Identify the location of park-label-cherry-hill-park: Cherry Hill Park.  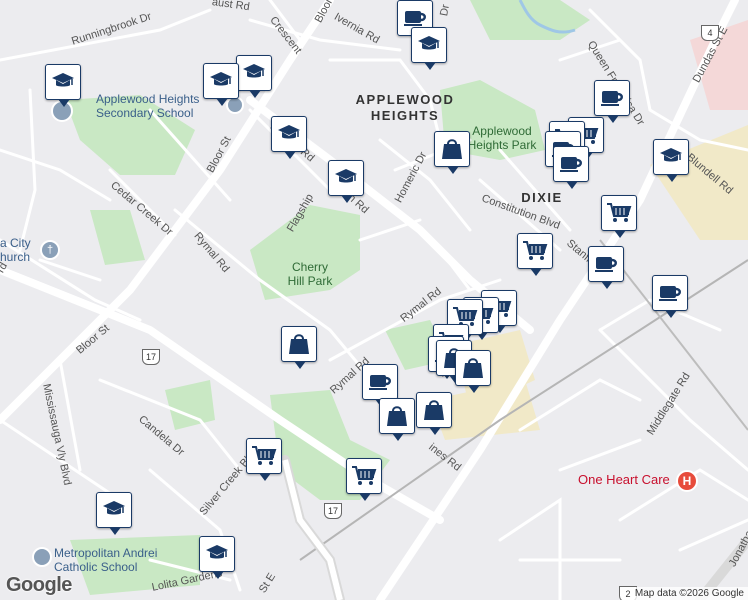
(310, 274).